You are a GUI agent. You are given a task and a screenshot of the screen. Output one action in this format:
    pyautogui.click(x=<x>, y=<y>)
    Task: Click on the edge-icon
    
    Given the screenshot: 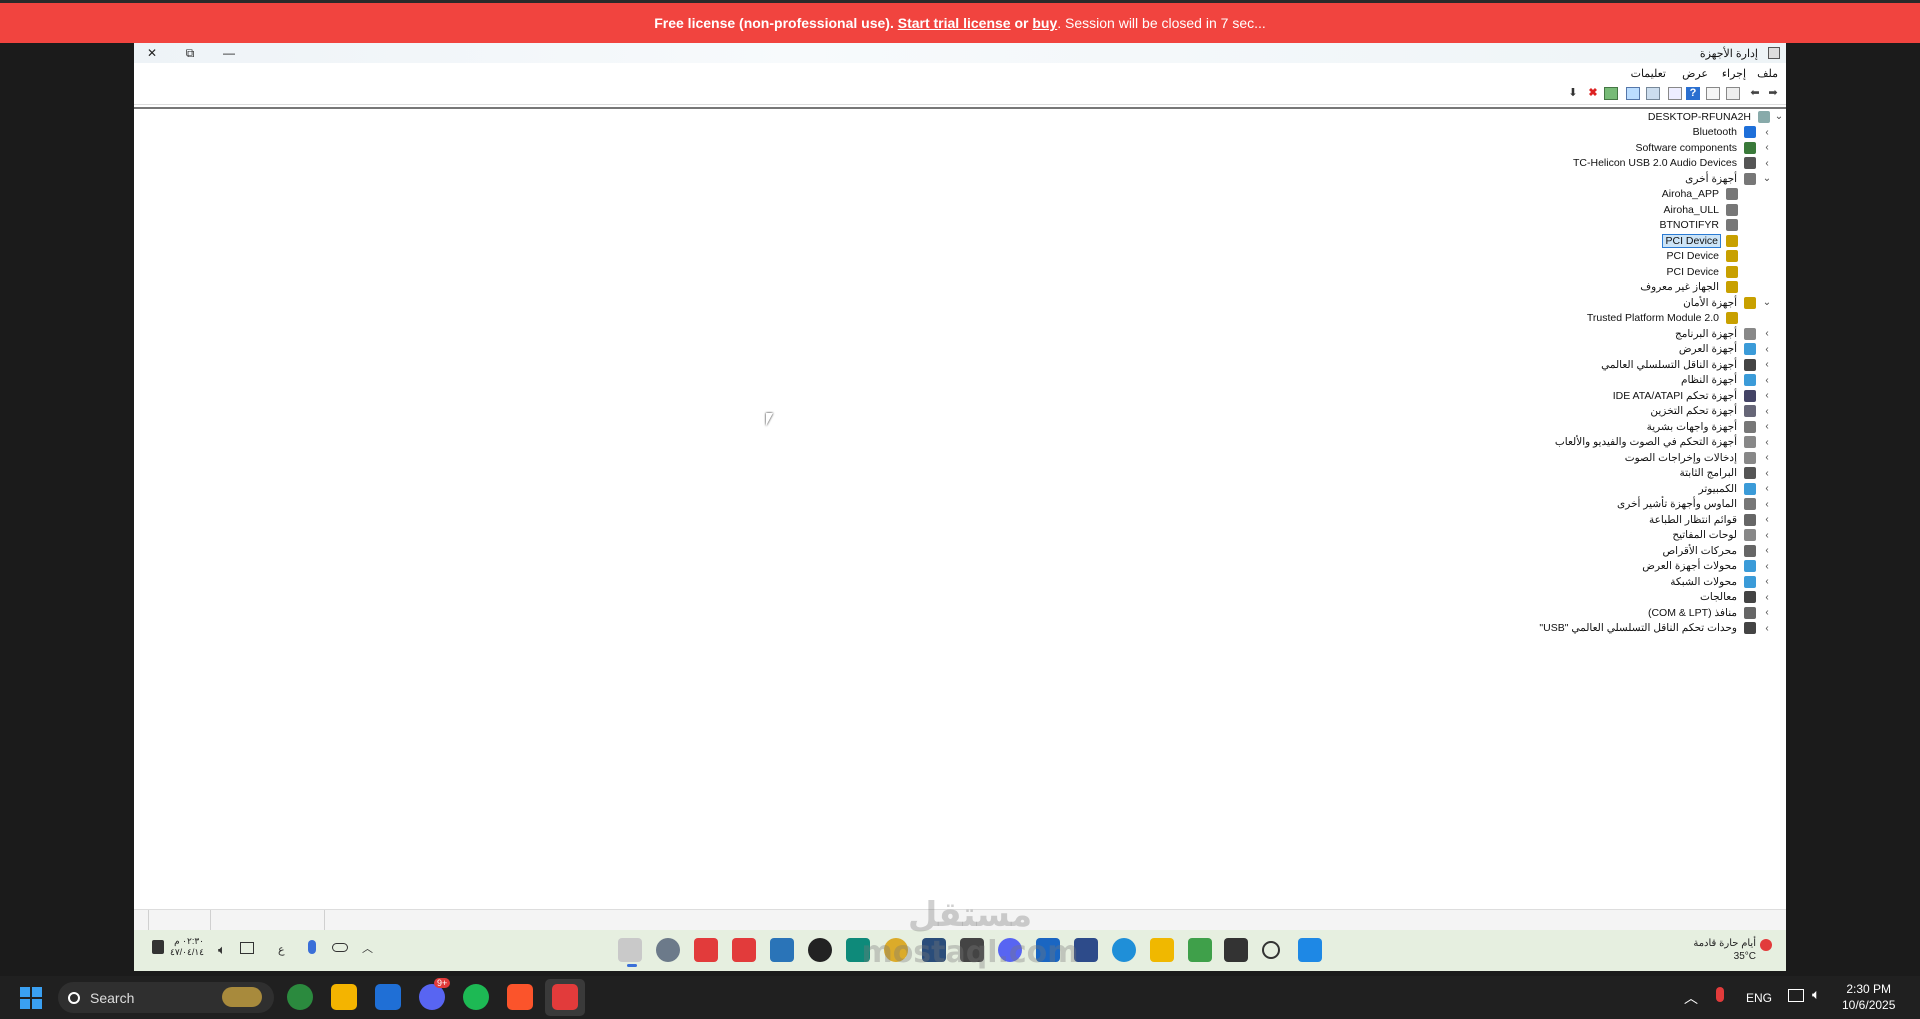 What is the action you would take?
    pyautogui.click(x=1124, y=950)
    